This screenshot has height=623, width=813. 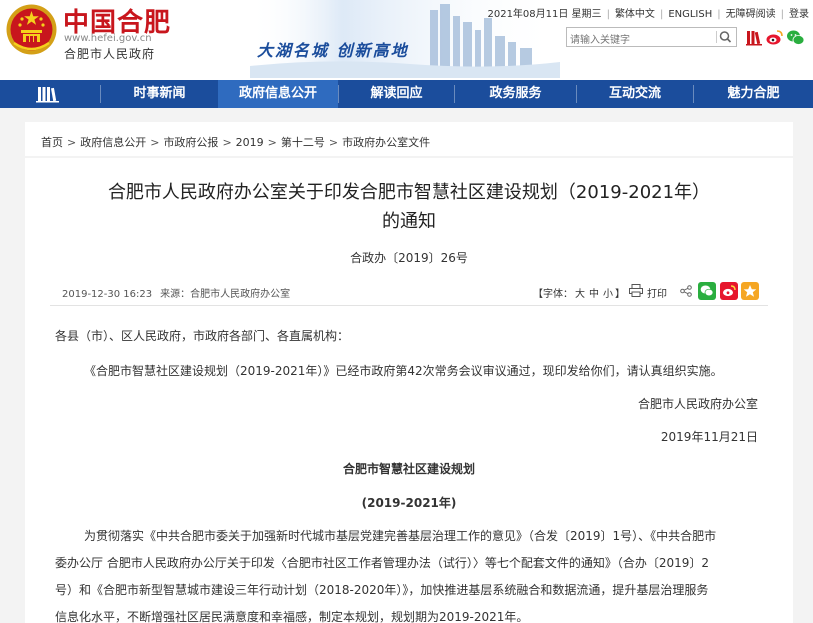 I want to click on nav-item-services: 政务服务, so click(x=515, y=94).